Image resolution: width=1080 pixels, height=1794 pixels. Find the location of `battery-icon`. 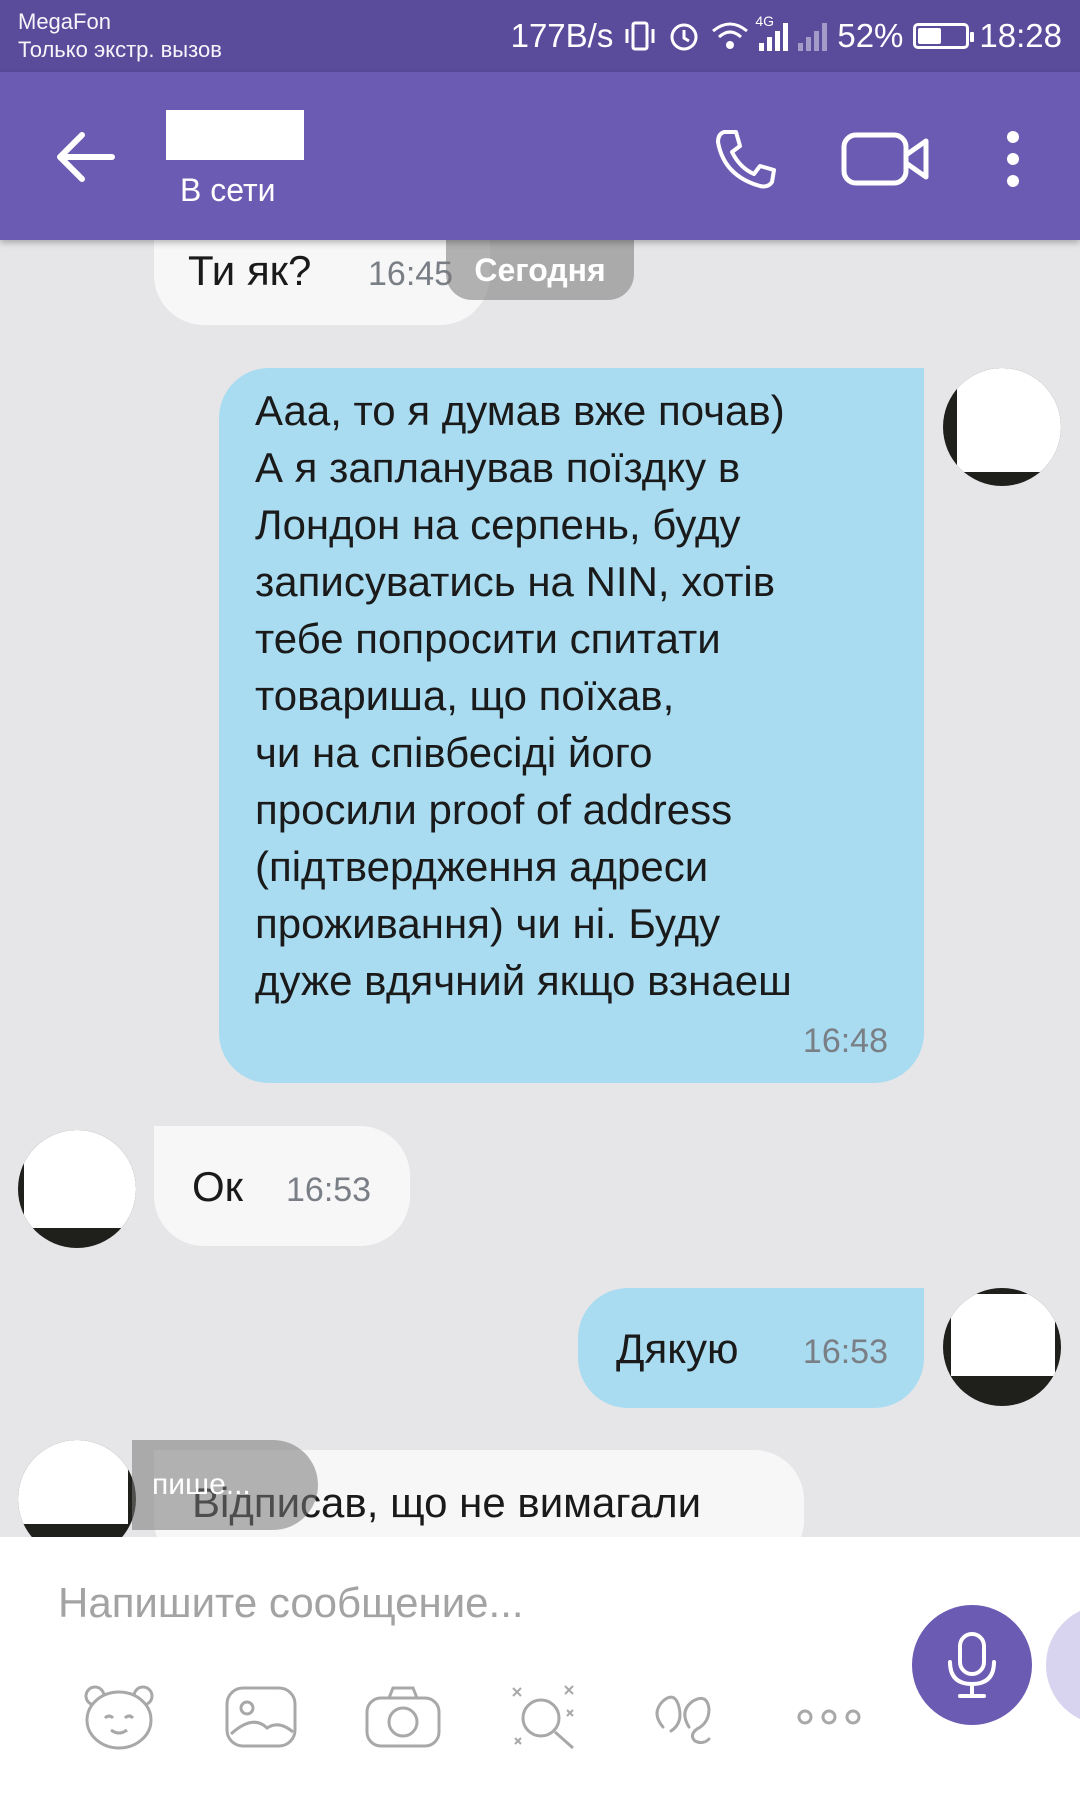

battery-icon is located at coordinates (944, 36).